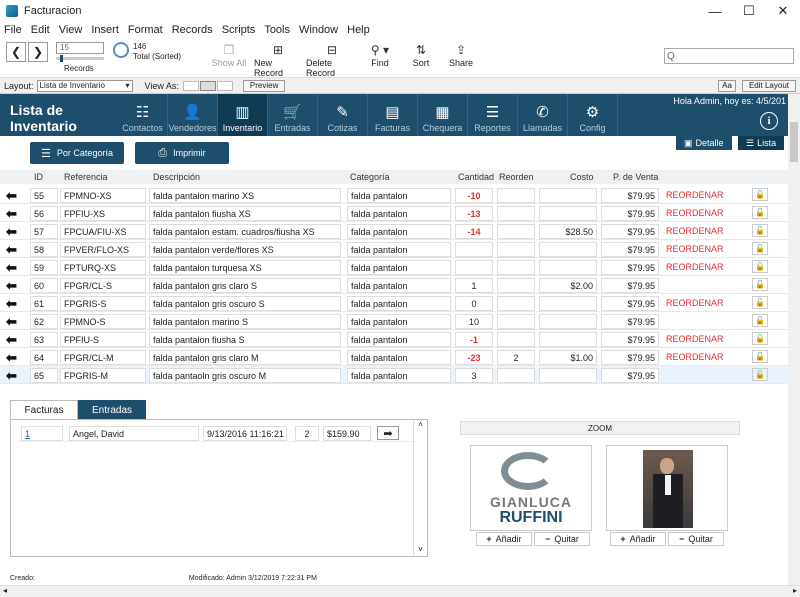  What do you see at coordinates (277, 30) in the screenshot?
I see `menu-tools: Tools` at bounding box center [277, 30].